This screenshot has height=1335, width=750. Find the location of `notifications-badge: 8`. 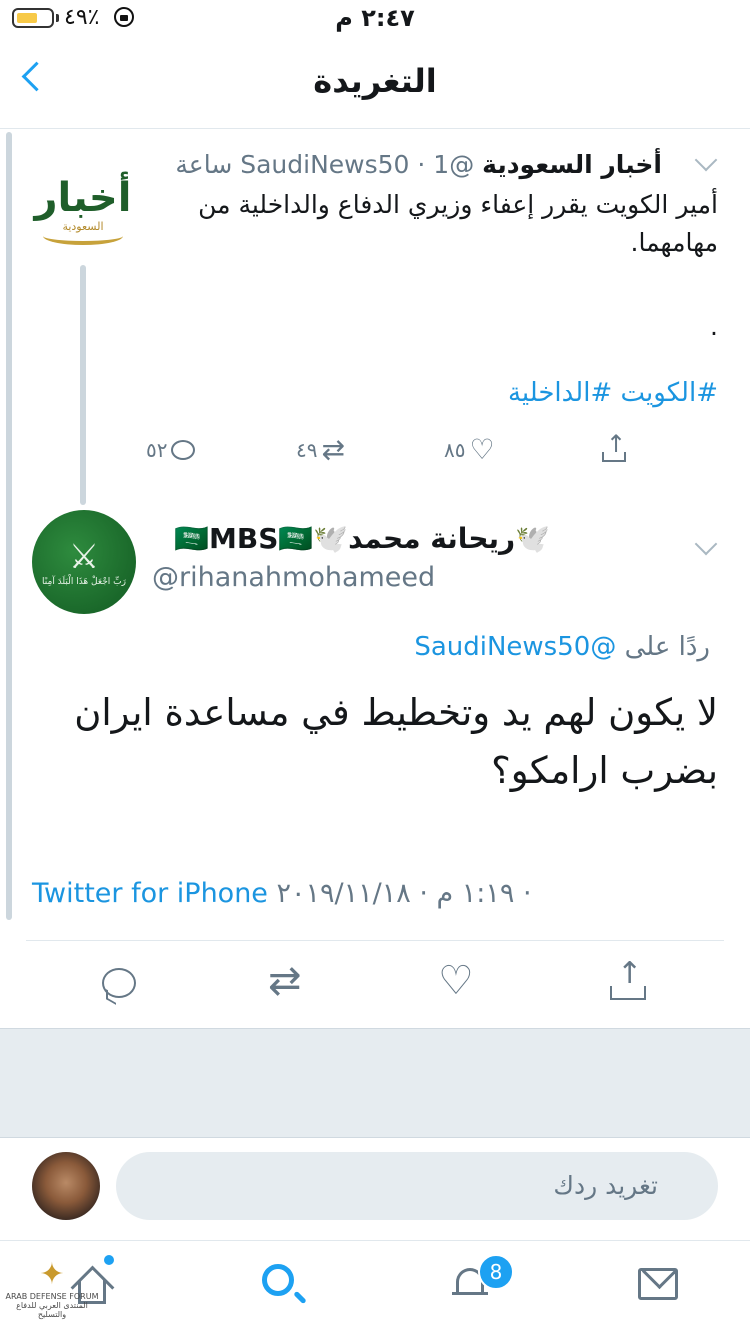

notifications-badge: 8 is located at coordinates (496, 1272).